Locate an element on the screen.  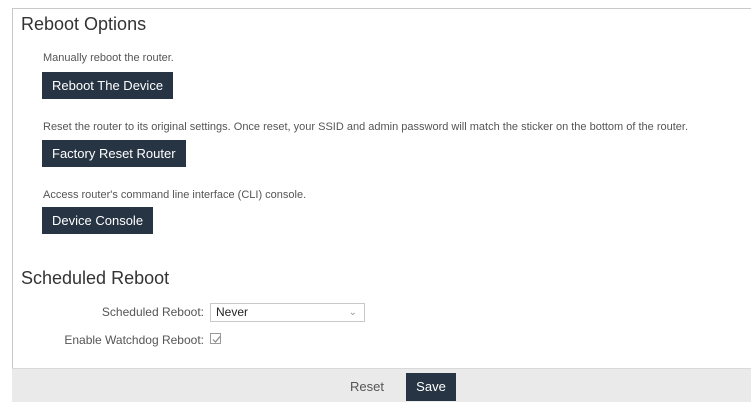
reboot-options-title: Reboot Options is located at coordinates (84, 24).